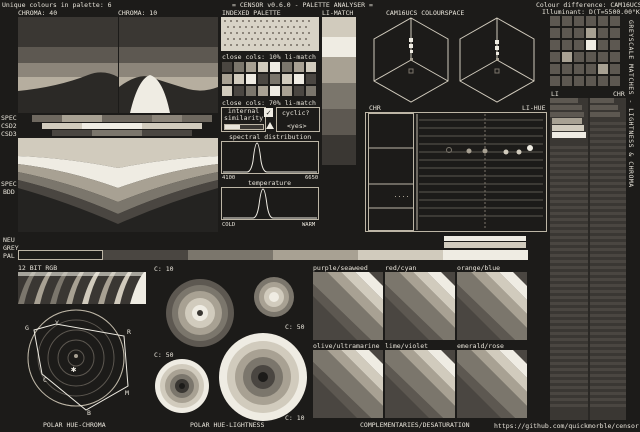 This screenshot has height=432, width=640. Describe the element at coordinates (273, 255) in the screenshot. I see `palette-strip` at that location.